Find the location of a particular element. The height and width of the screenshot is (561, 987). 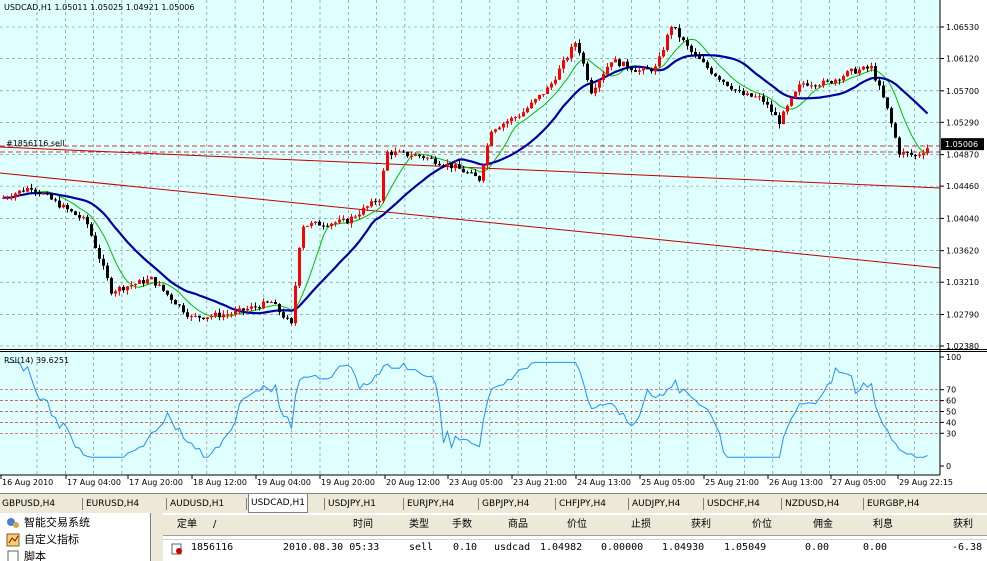

order-type: sell is located at coordinates (421, 547).